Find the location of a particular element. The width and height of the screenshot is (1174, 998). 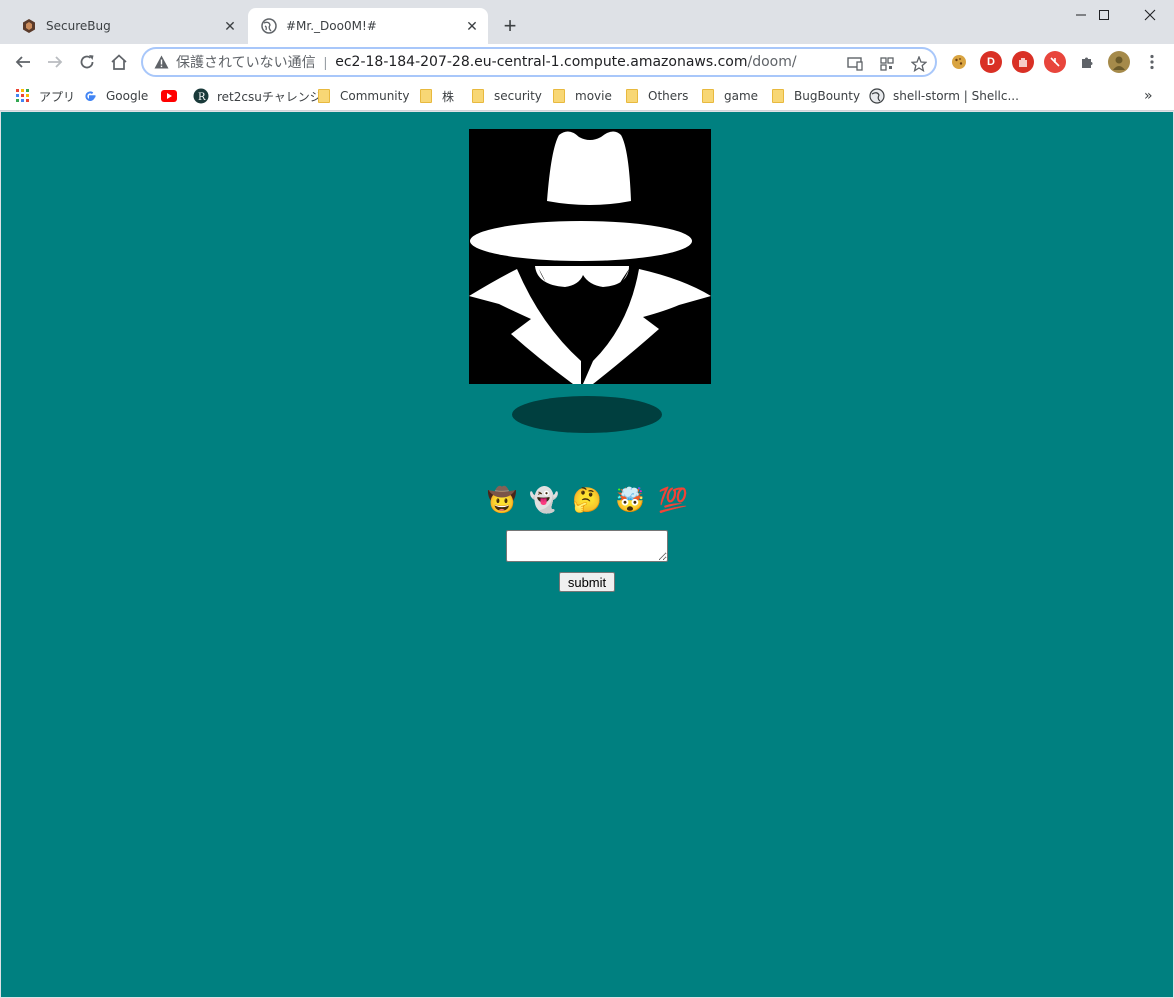

star-icon is located at coordinates (919, 64).